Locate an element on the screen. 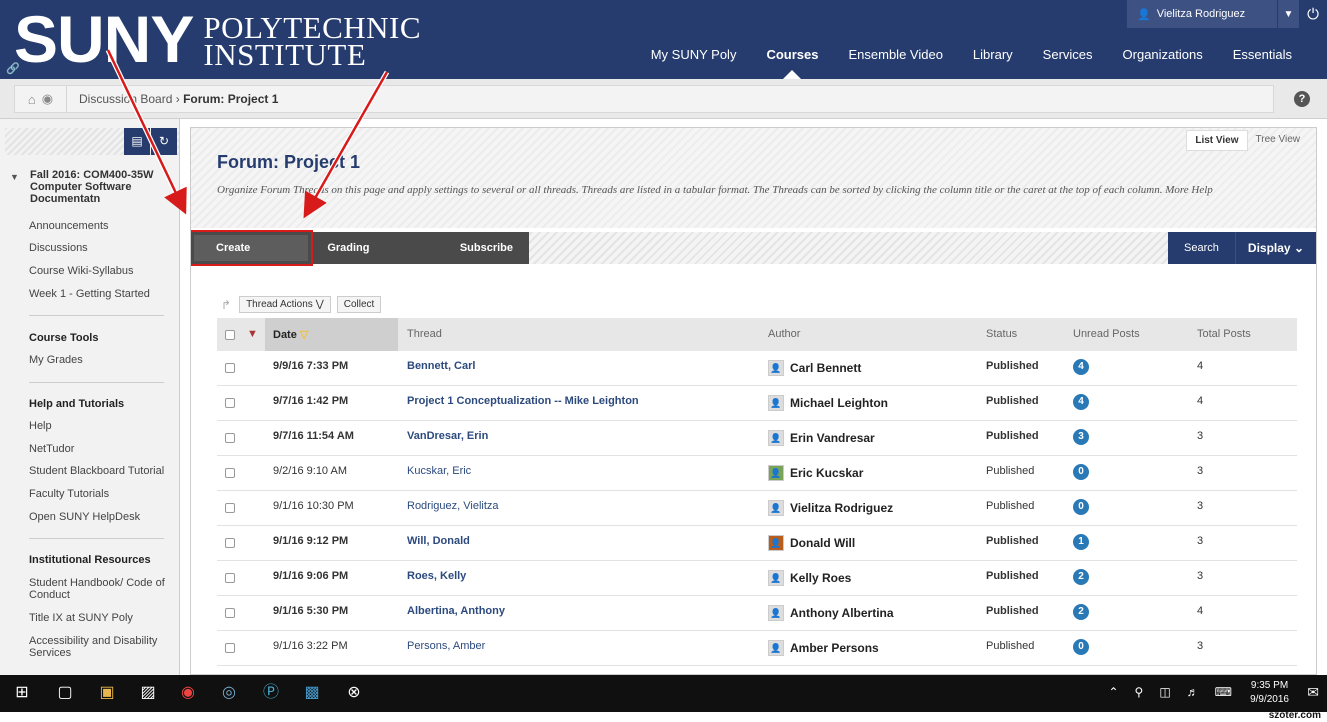 The height and width of the screenshot is (722, 1327). row-thread-link: Kucskar, Eric is located at coordinates (439, 471).